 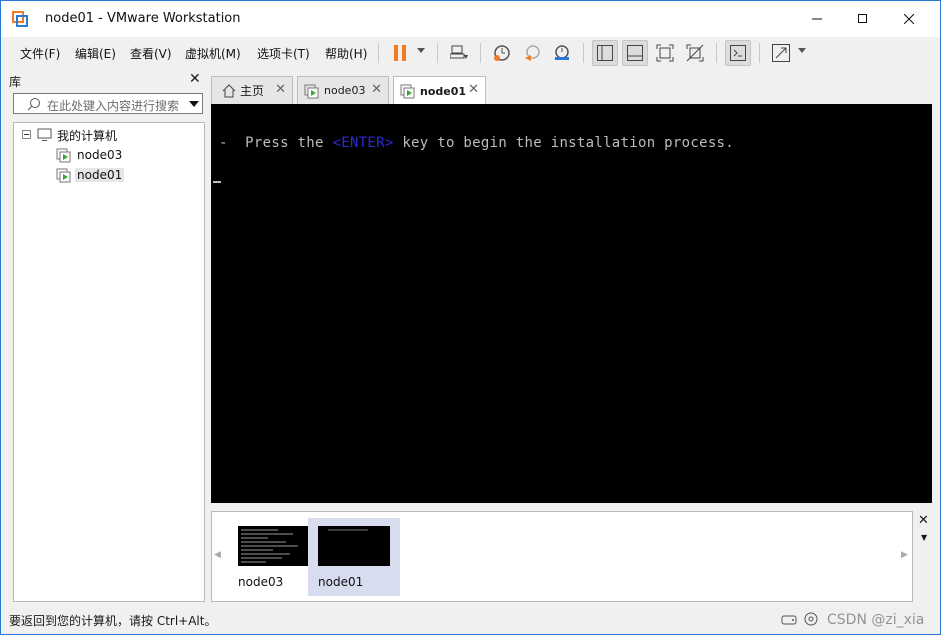 I want to click on maximize-icon, so click(x=862, y=18).